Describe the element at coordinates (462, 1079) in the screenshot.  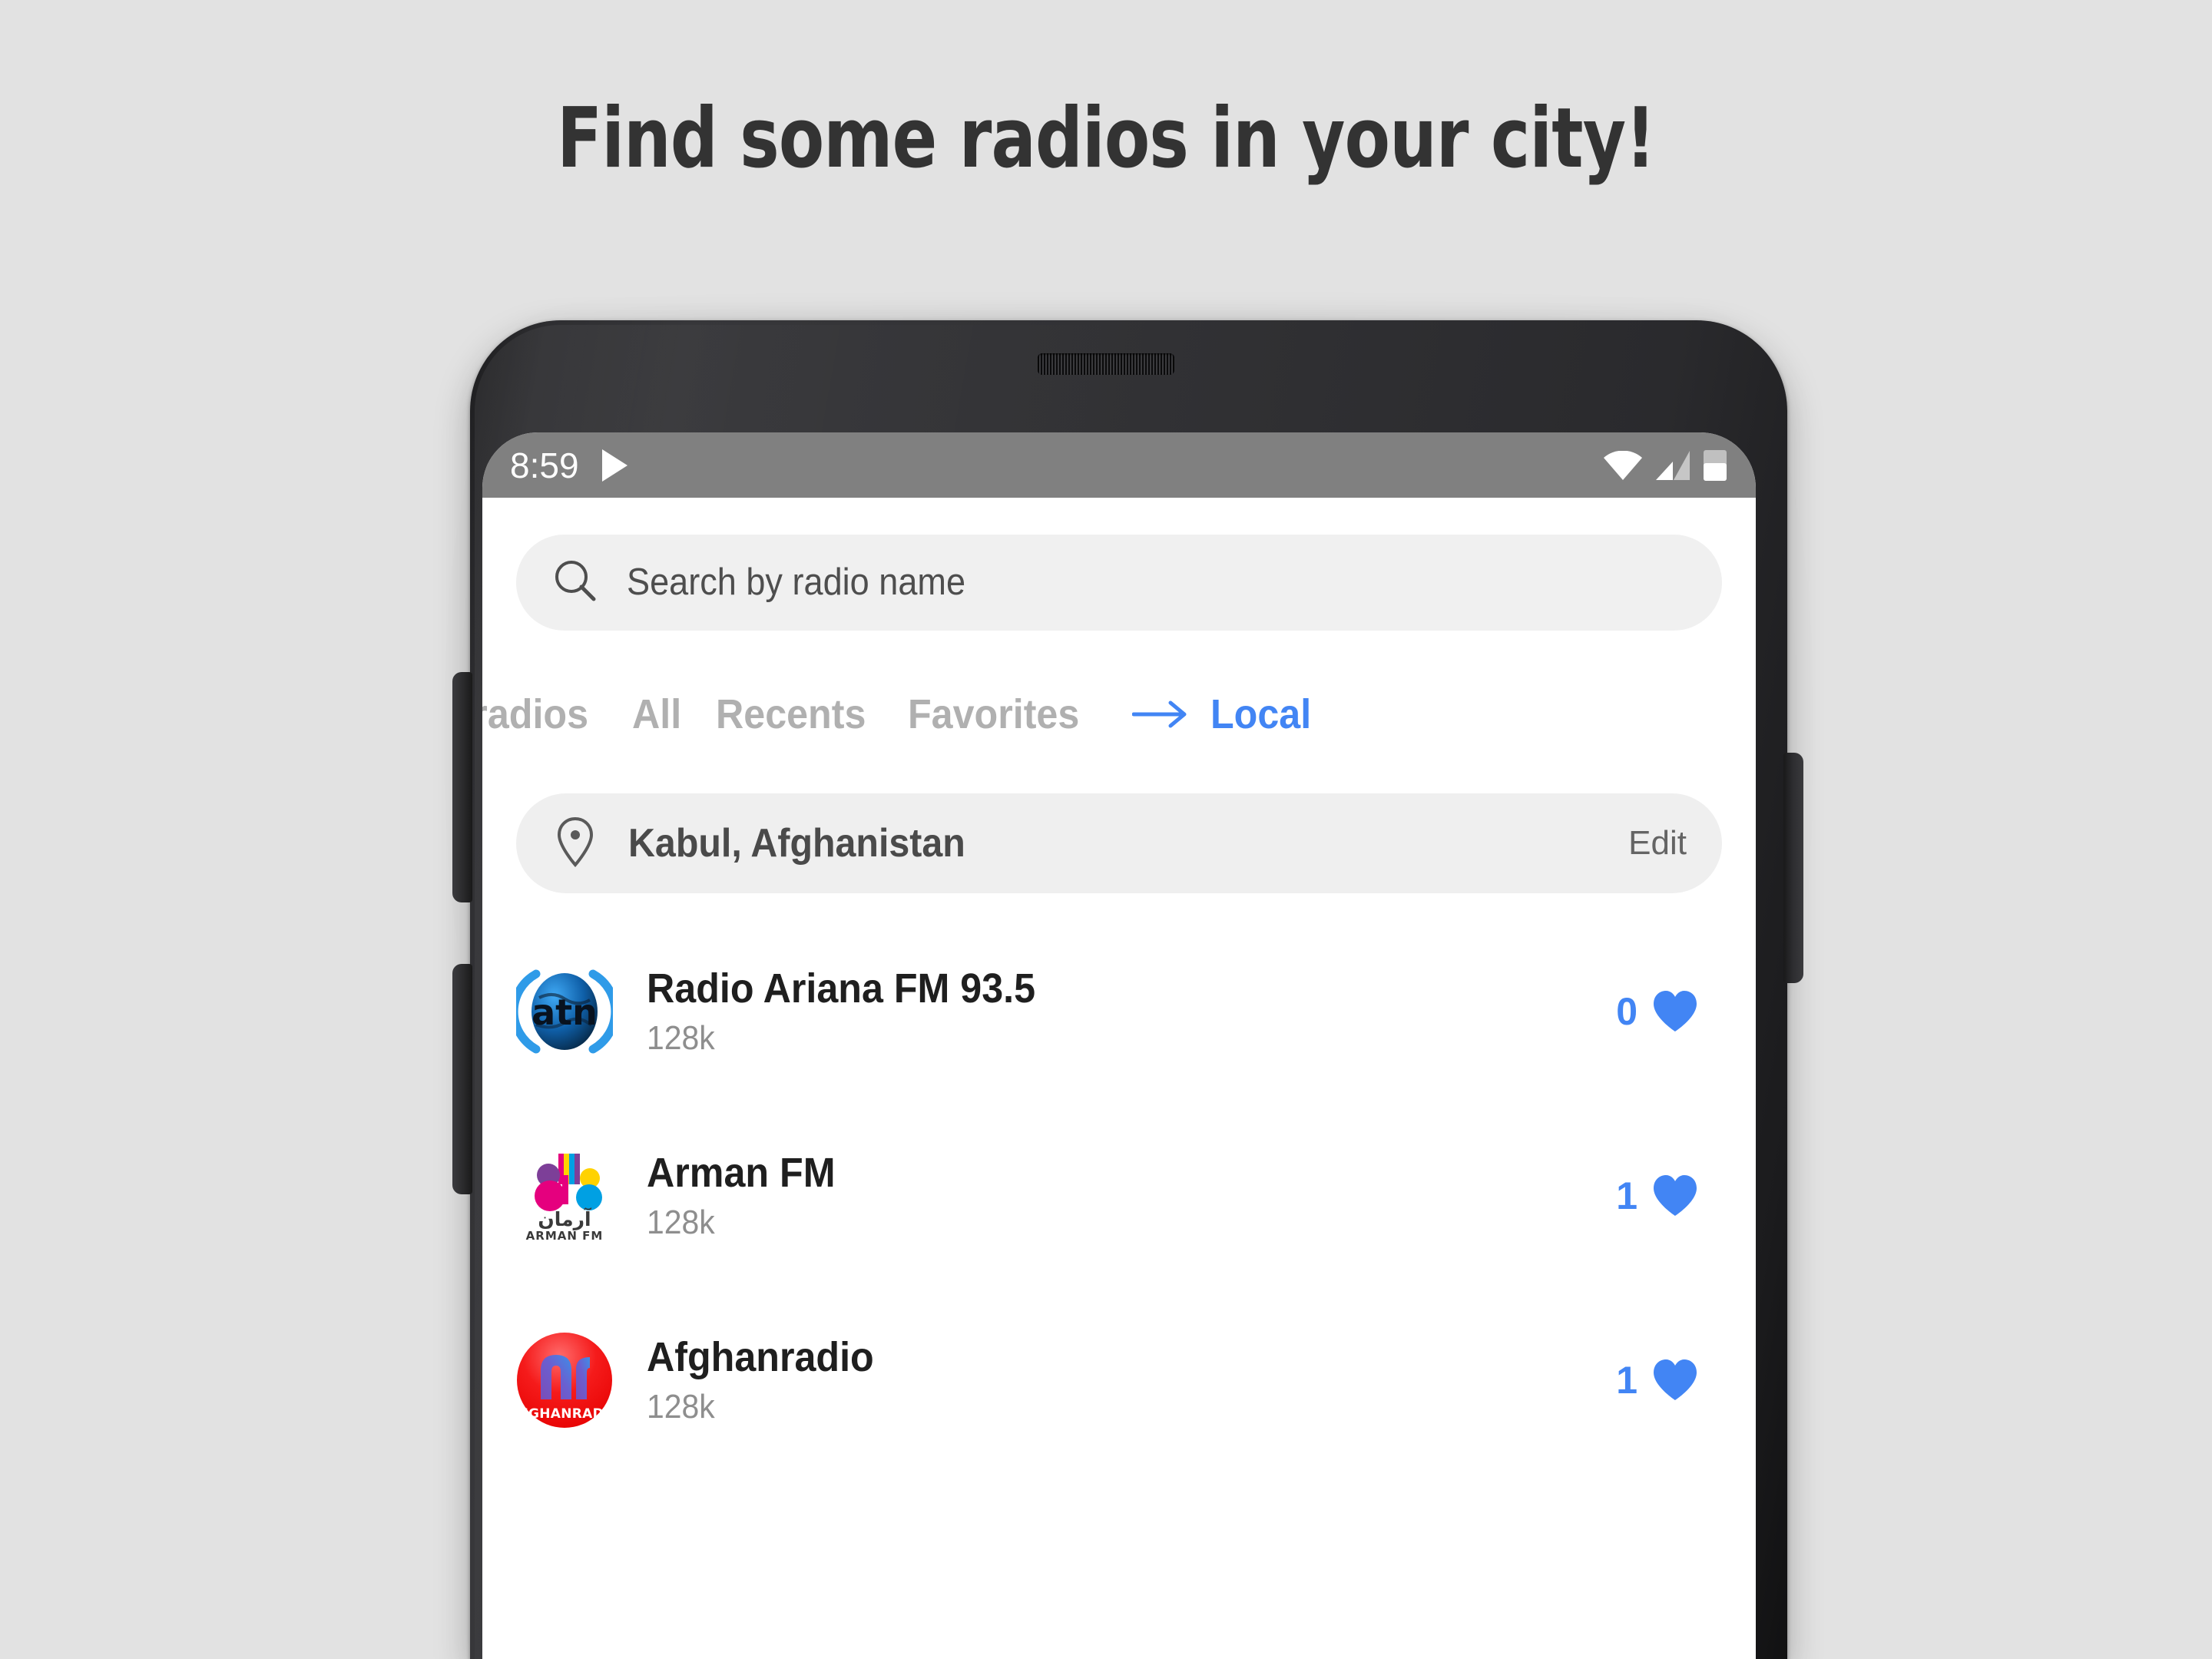
I see `volume-down-button` at that location.